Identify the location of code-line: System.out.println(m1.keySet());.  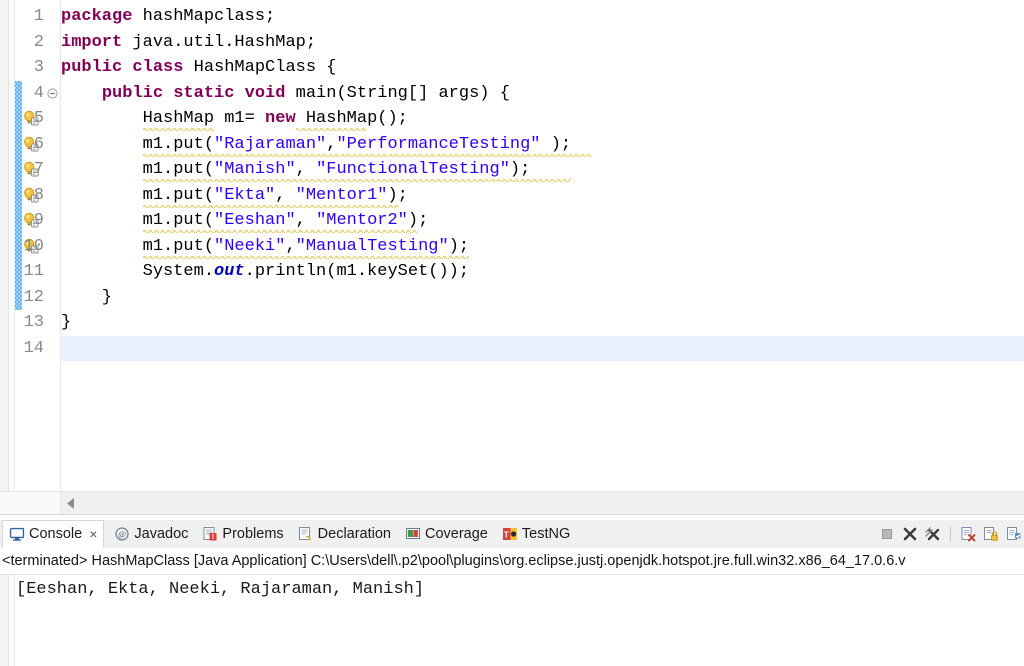
(265, 272).